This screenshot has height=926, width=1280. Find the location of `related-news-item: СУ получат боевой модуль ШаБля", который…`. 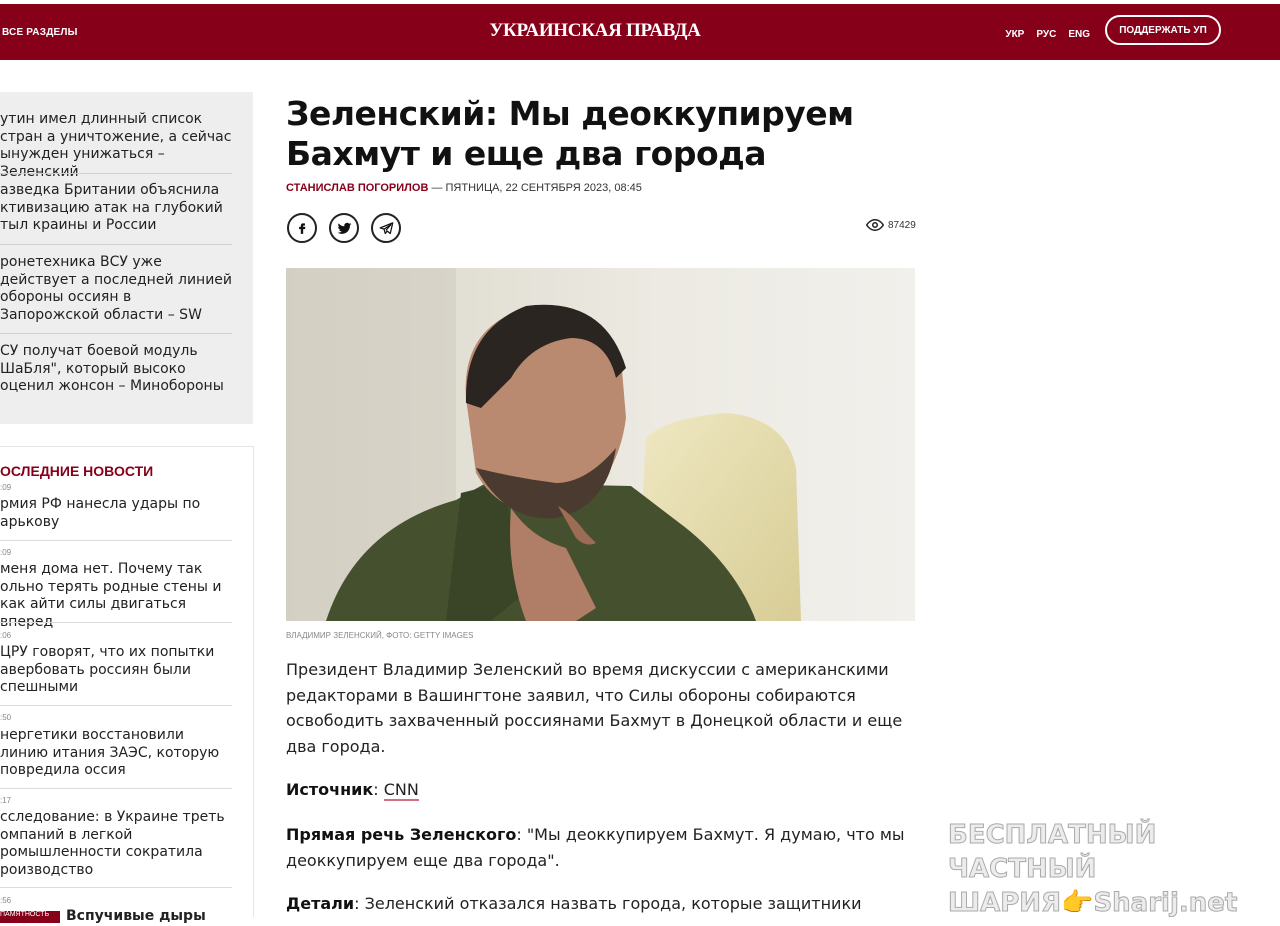

related-news-item: СУ получат боевой модуль ШаБля", который… is located at coordinates (116, 369).